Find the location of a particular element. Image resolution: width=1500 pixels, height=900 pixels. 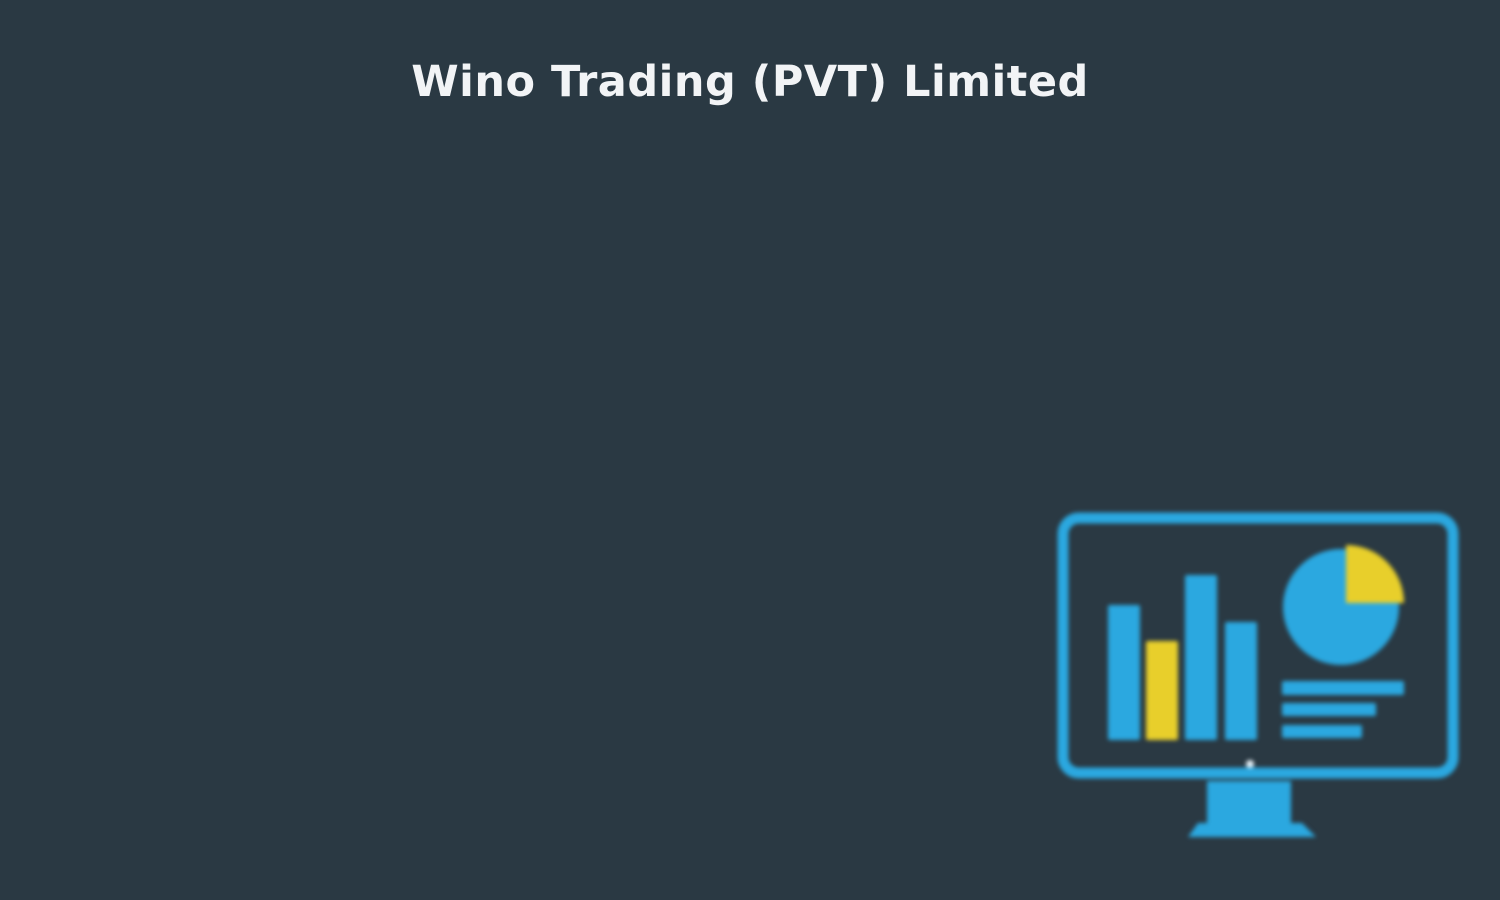

pie-slice is located at coordinates (1375, 574).